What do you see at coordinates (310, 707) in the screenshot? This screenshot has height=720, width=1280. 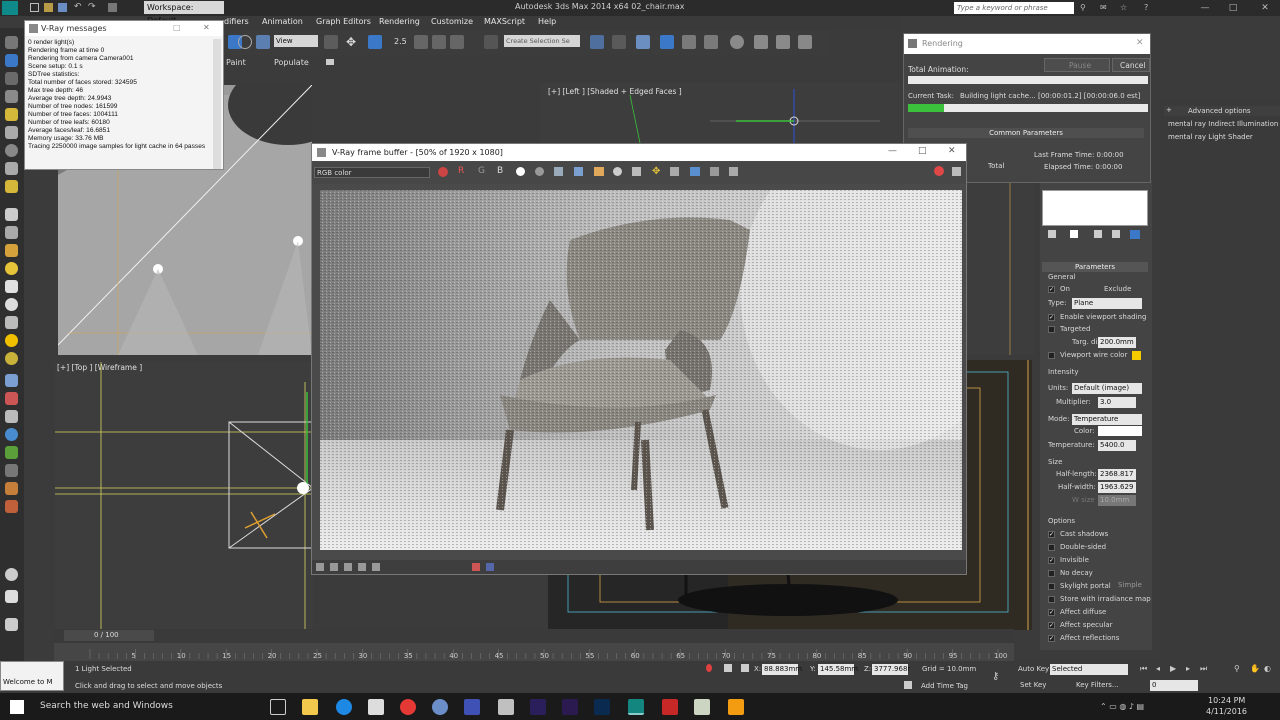 I see `file-explorer-icon` at bounding box center [310, 707].